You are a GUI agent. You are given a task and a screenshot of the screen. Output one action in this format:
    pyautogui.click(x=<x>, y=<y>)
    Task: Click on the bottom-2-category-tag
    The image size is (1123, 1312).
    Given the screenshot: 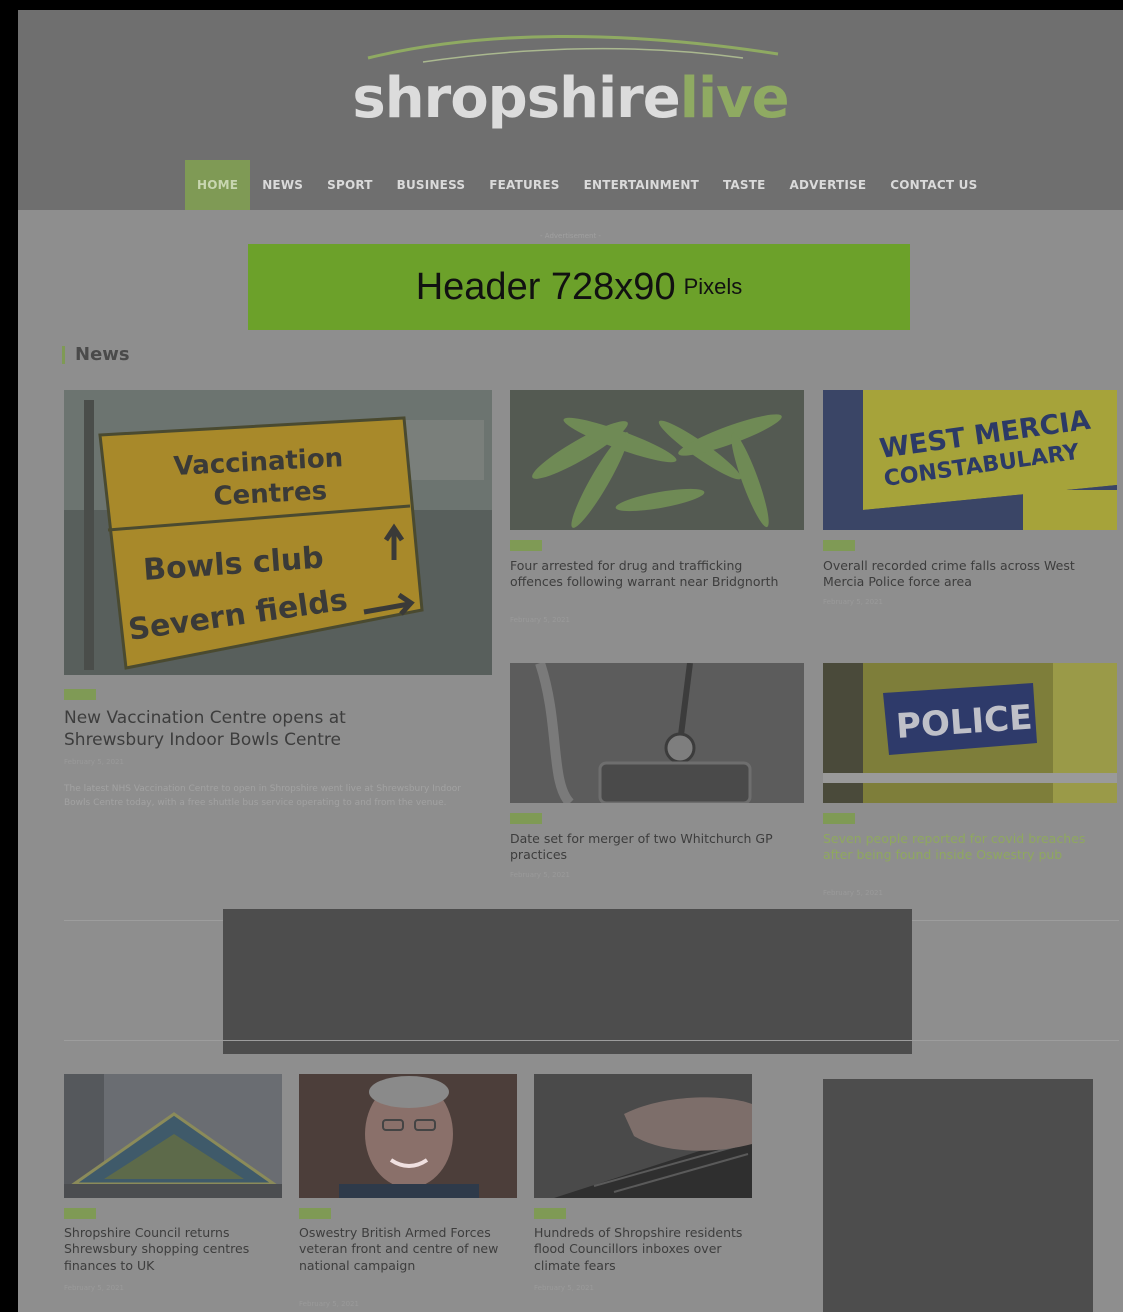 What is the action you would take?
    pyautogui.click(x=315, y=1213)
    